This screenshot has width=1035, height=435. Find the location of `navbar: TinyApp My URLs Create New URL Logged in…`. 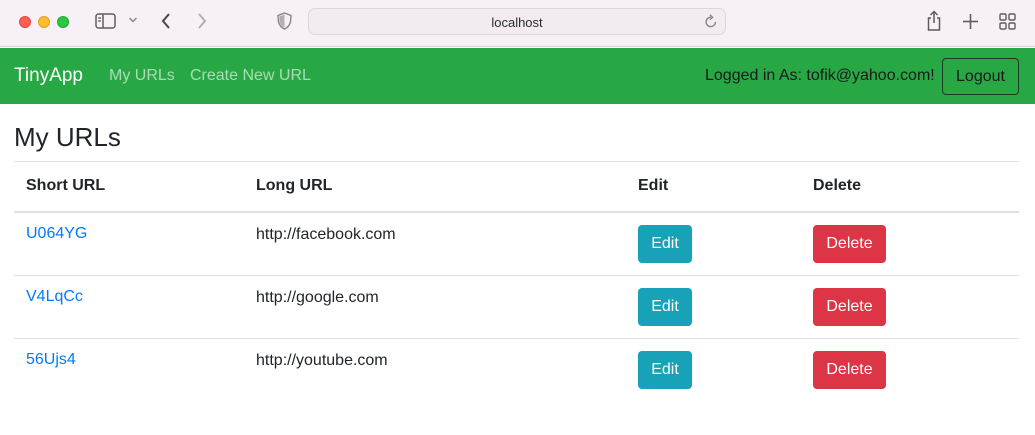

navbar: TinyApp My URLs Create New URL Logged in… is located at coordinates (517, 76).